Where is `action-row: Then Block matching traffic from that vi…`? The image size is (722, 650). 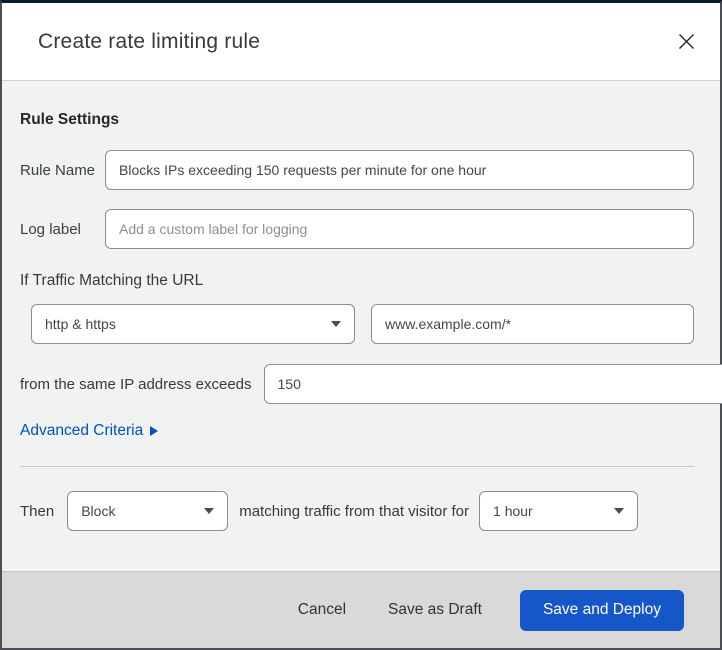
action-row: Then Block matching traffic from that vi… is located at coordinates (357, 511).